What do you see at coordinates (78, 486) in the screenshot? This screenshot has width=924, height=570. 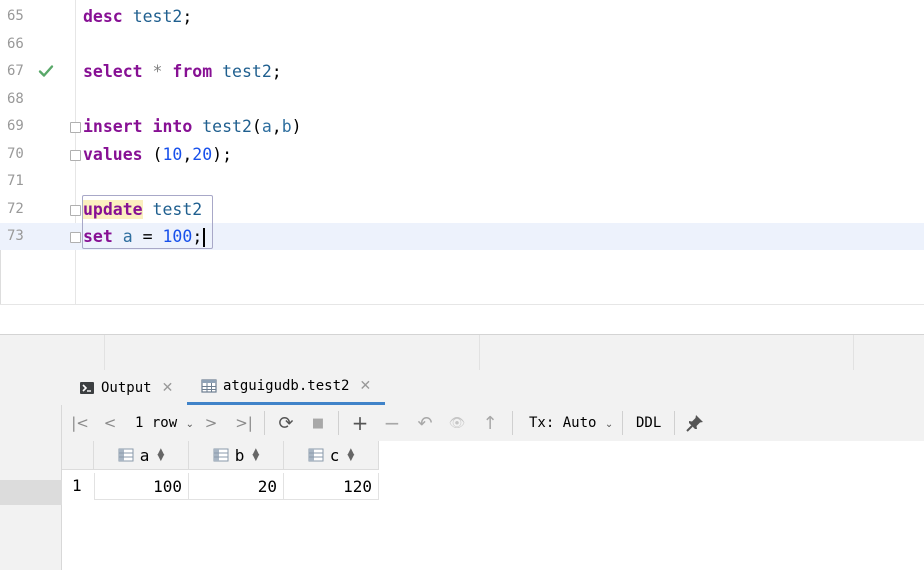 I see `row-number: 1` at bounding box center [78, 486].